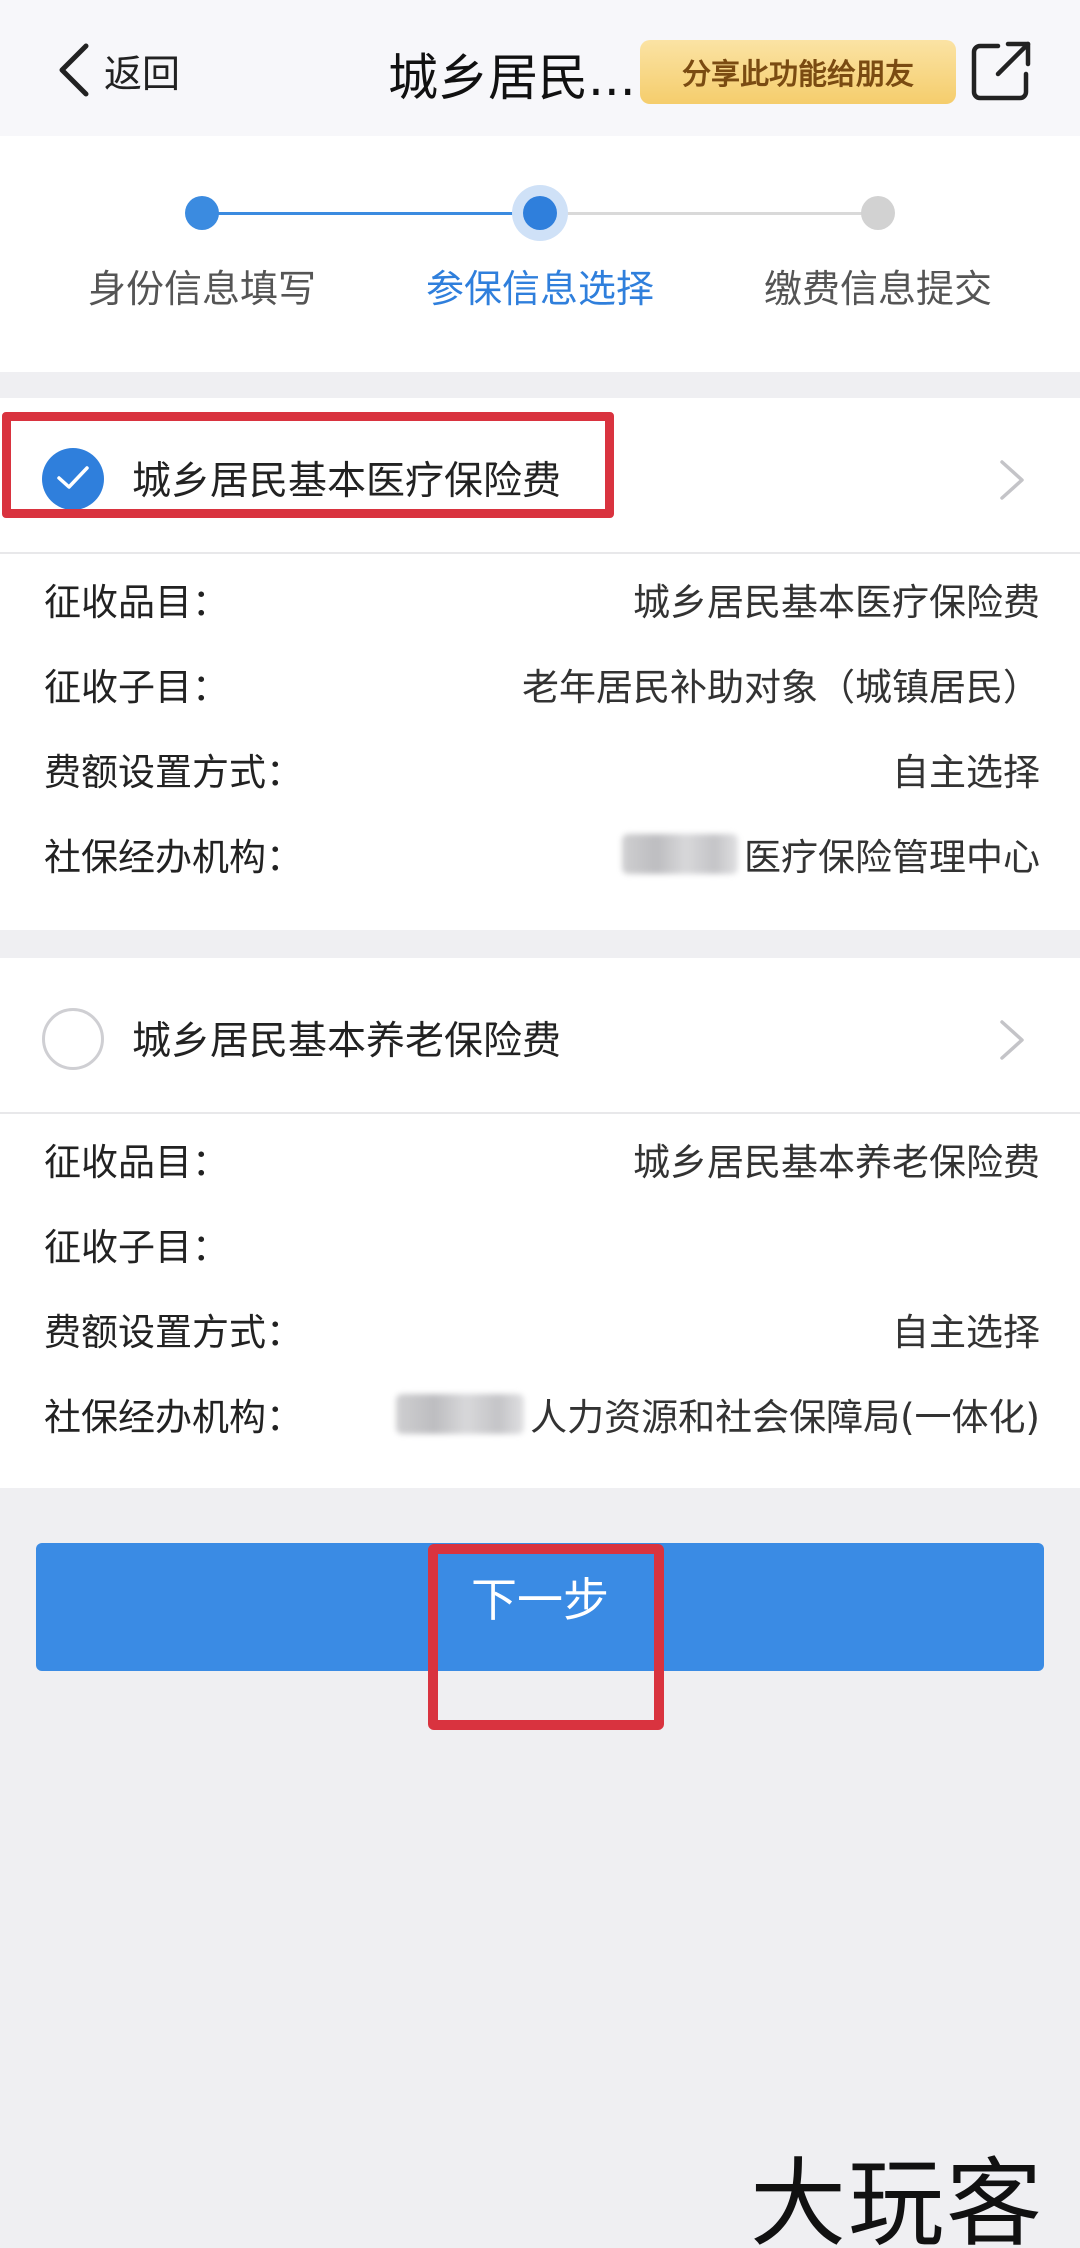 The width and height of the screenshot is (1080, 2248). I want to click on share-feature-button: 分享此功能给朋友, so click(798, 72).